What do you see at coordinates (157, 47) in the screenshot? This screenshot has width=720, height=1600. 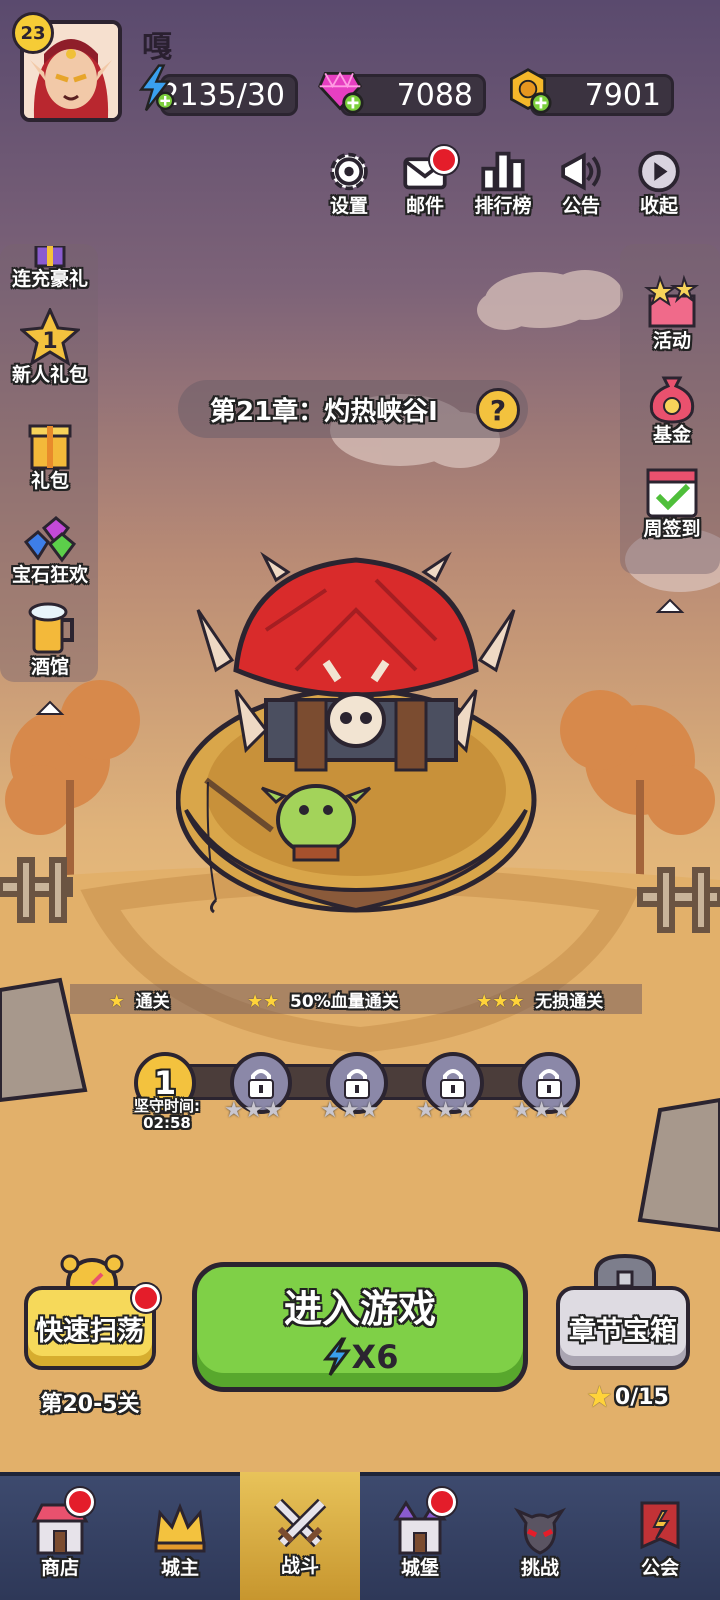 I see `player-name: 嘎` at bounding box center [157, 47].